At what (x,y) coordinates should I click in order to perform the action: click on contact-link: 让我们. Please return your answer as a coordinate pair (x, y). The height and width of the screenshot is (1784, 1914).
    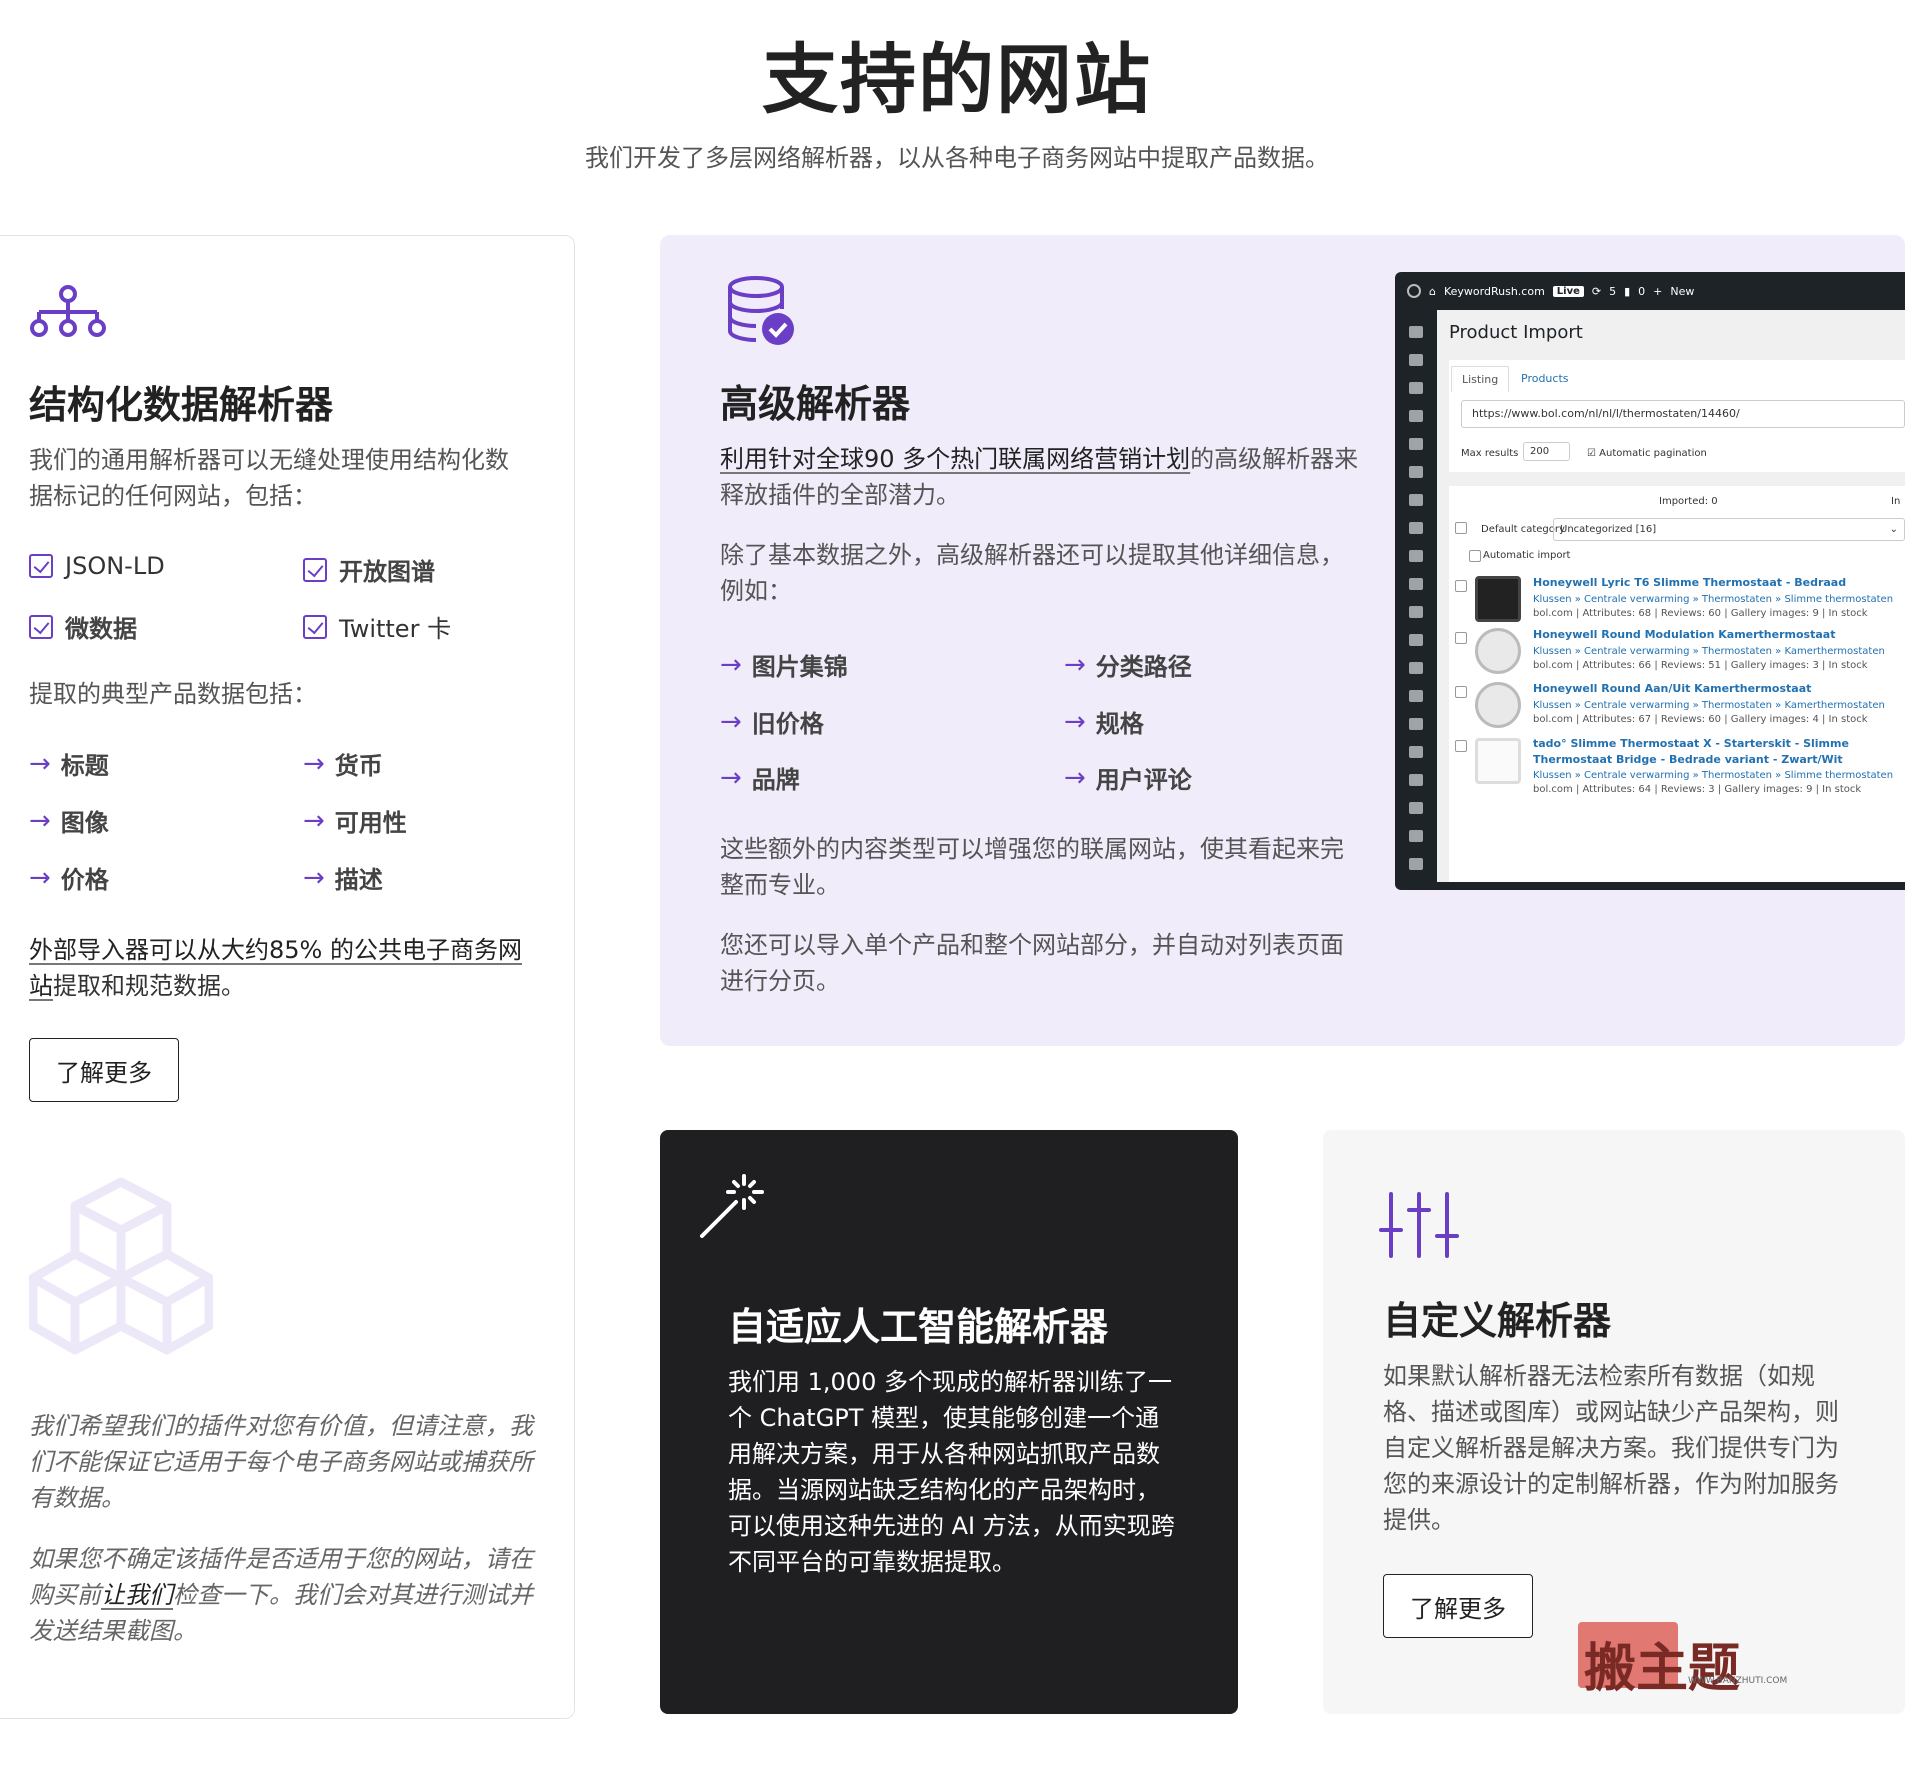
    Looking at the image, I should click on (137, 1595).